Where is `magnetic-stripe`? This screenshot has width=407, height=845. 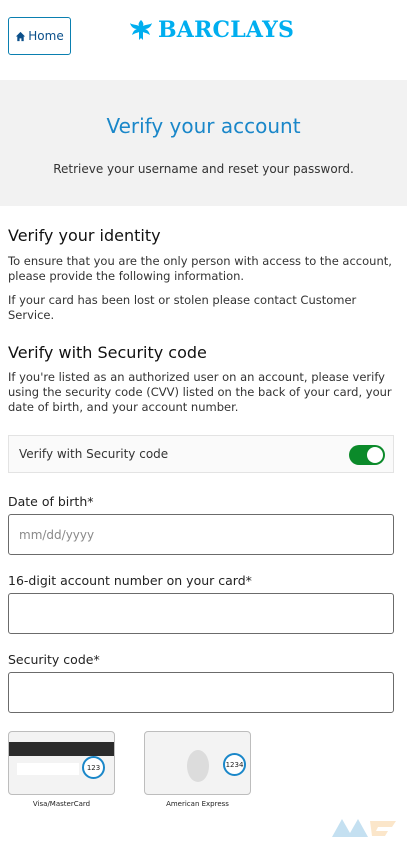
magnetic-stripe is located at coordinates (61, 749).